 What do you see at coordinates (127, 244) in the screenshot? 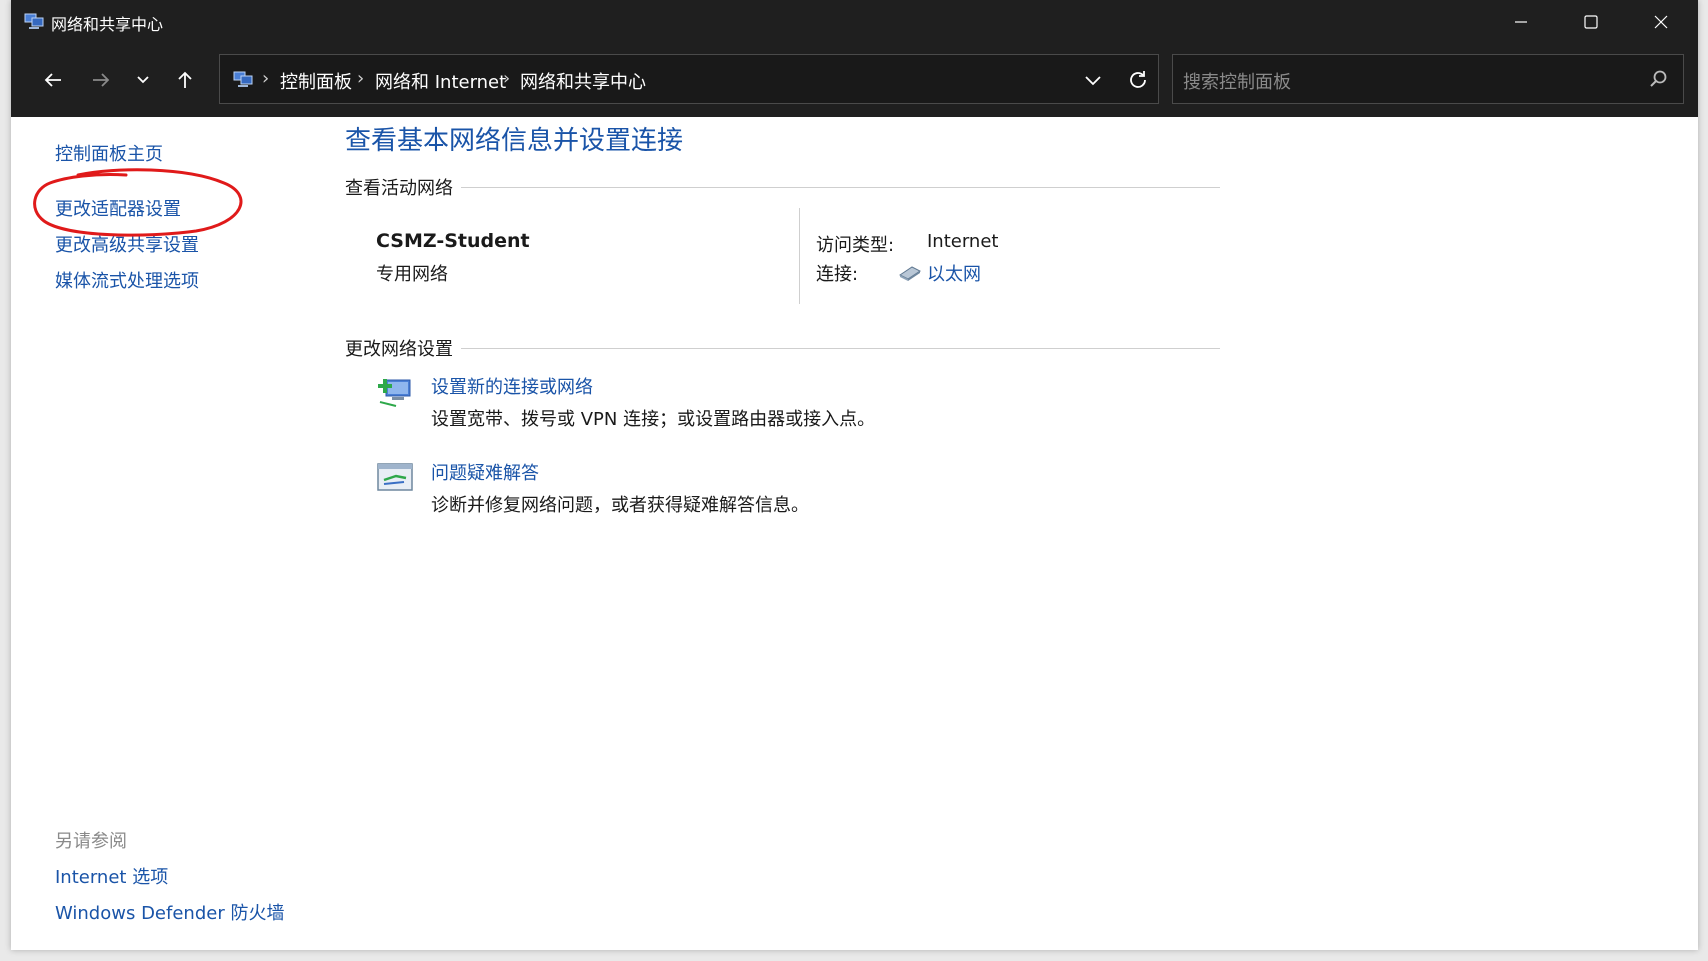
I see `sidebar-link-advanced-sharing: 更改高级共享设置` at bounding box center [127, 244].